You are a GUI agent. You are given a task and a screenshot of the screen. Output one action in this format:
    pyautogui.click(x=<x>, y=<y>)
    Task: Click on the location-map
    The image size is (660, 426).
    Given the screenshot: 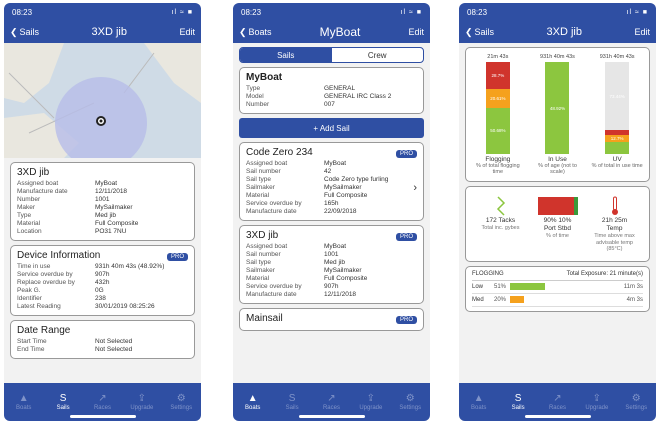 What is the action you would take?
    pyautogui.click(x=102, y=100)
    